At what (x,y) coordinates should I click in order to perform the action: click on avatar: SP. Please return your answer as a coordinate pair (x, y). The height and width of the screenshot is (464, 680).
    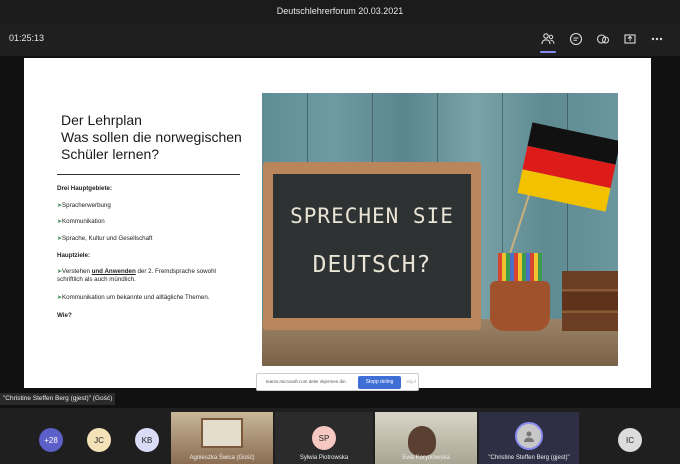
    Looking at the image, I should click on (324, 438).